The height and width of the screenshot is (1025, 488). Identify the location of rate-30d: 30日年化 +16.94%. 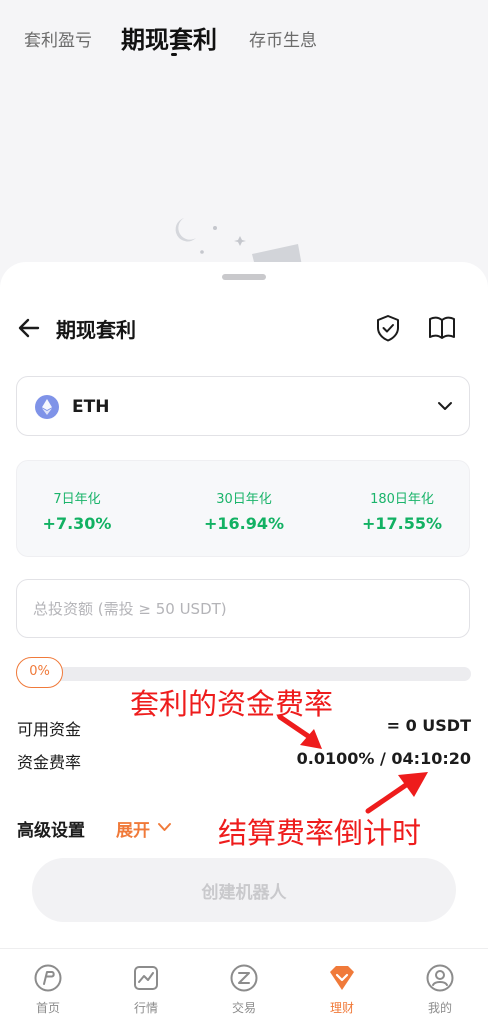
(244, 510).